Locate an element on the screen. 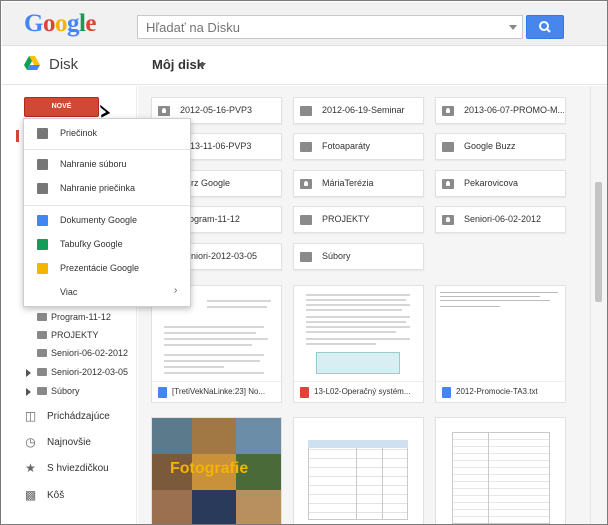  pdf-file-icon is located at coordinates (304, 392).